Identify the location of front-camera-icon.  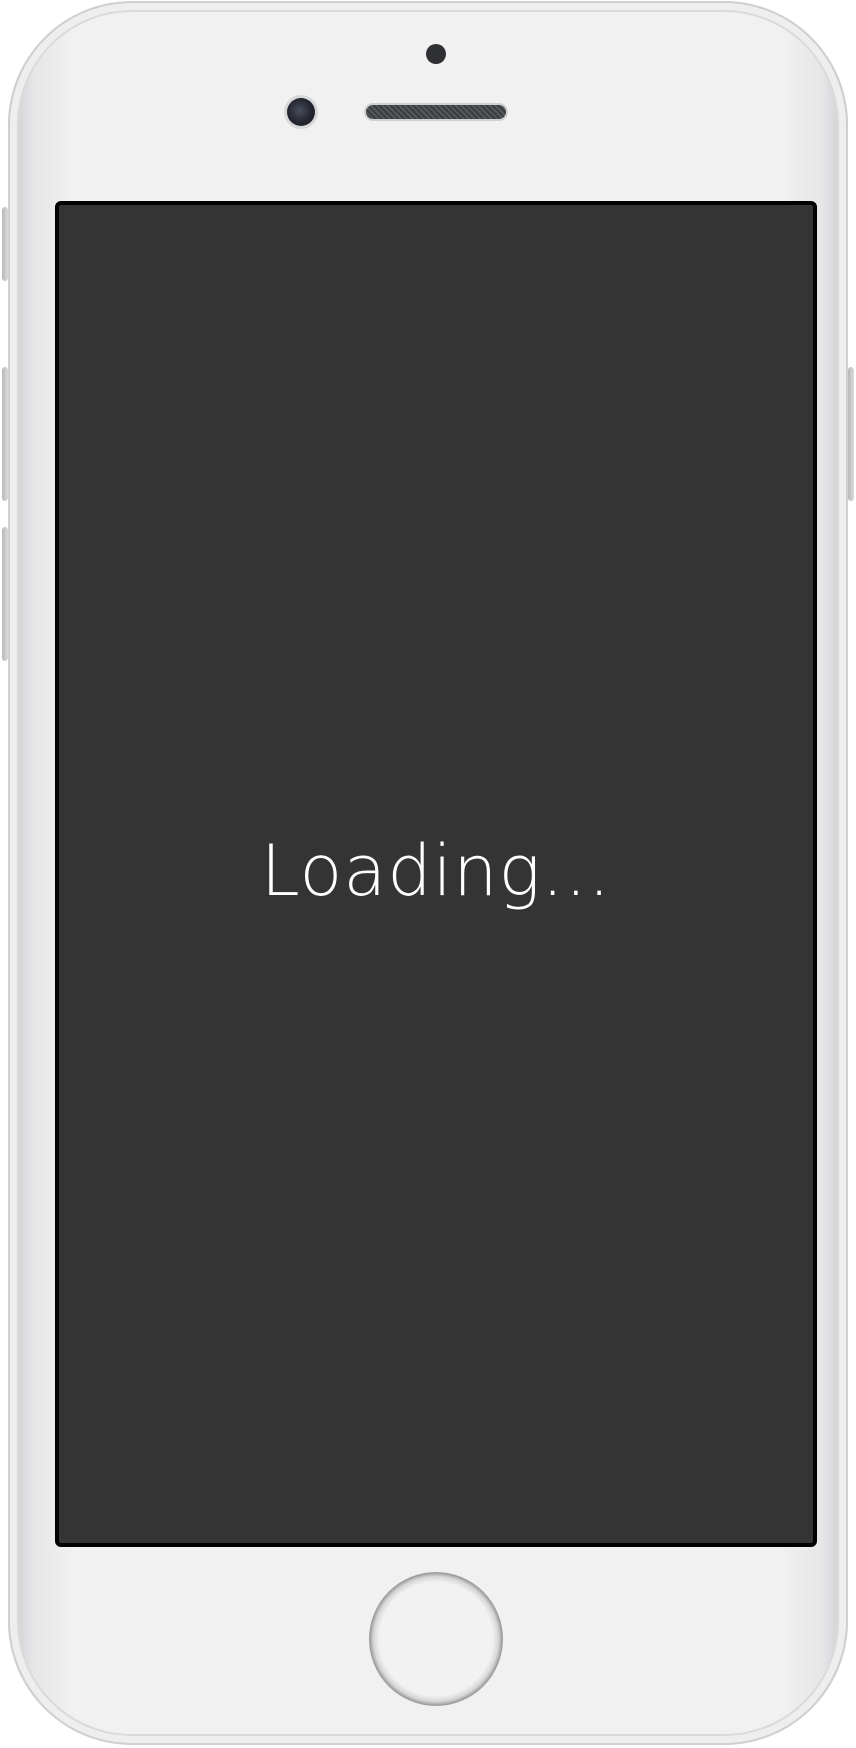
(301, 112).